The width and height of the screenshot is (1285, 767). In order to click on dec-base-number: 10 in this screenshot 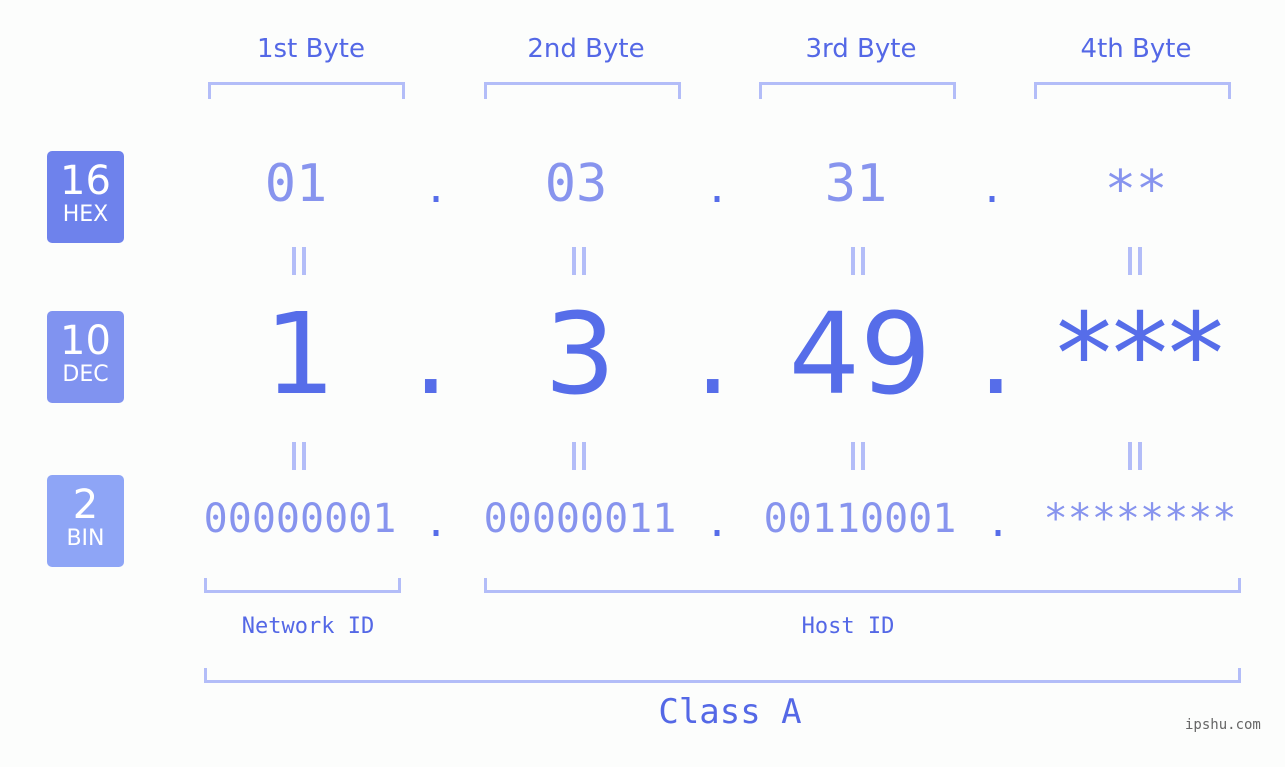, I will do `click(85, 341)`.